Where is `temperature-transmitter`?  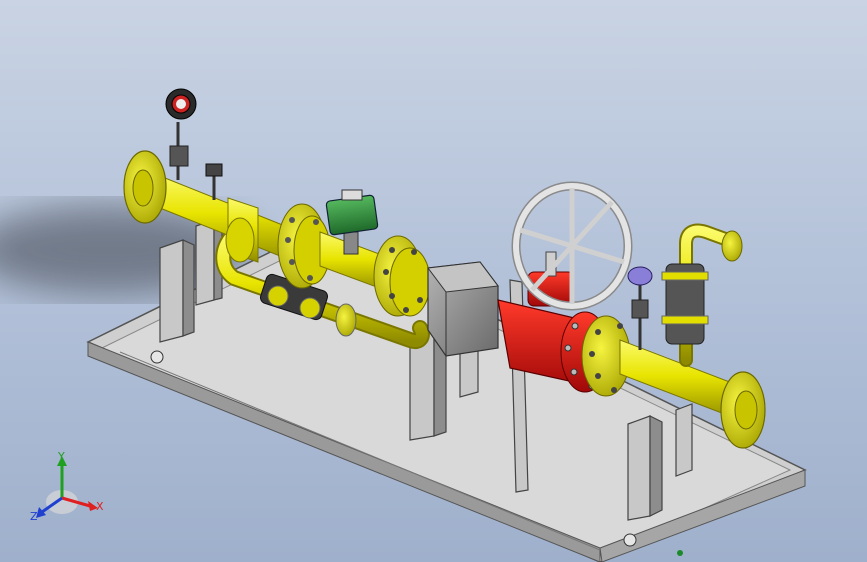 temperature-transmitter is located at coordinates (214, 181).